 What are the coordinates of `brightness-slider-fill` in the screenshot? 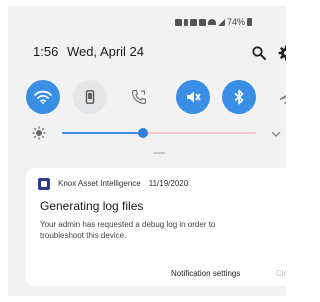 It's located at (103, 133).